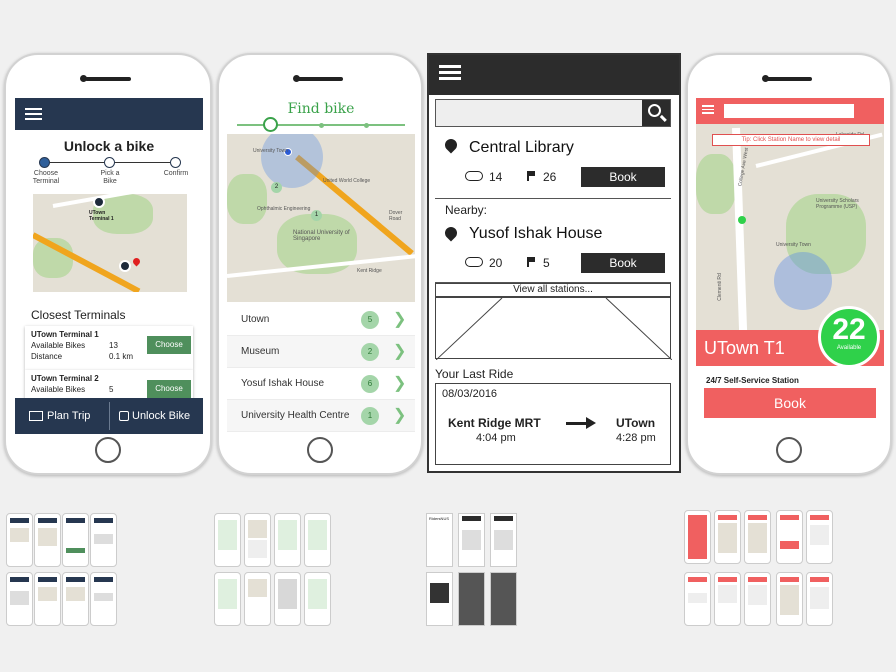 This screenshot has height=672, width=896. I want to click on speaker, so click(108, 79).